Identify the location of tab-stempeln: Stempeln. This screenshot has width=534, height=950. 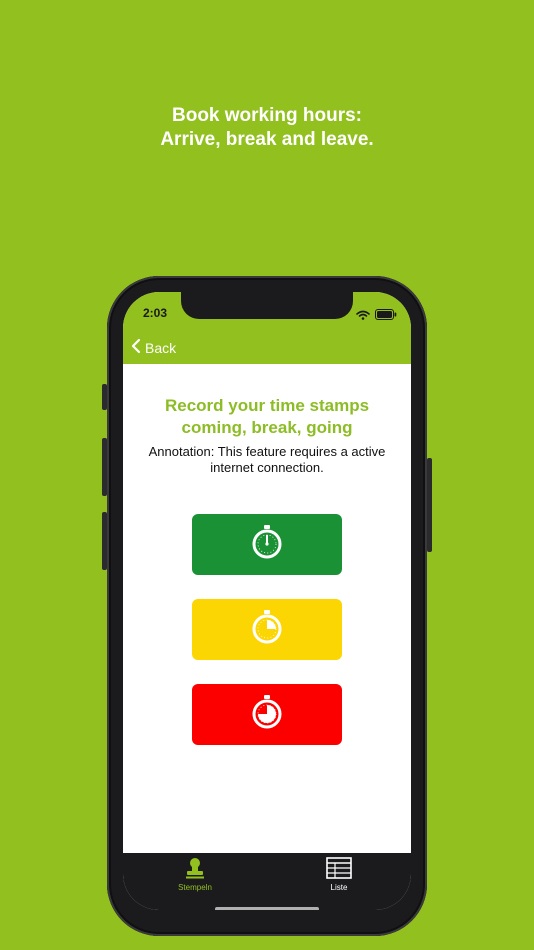
(195, 874).